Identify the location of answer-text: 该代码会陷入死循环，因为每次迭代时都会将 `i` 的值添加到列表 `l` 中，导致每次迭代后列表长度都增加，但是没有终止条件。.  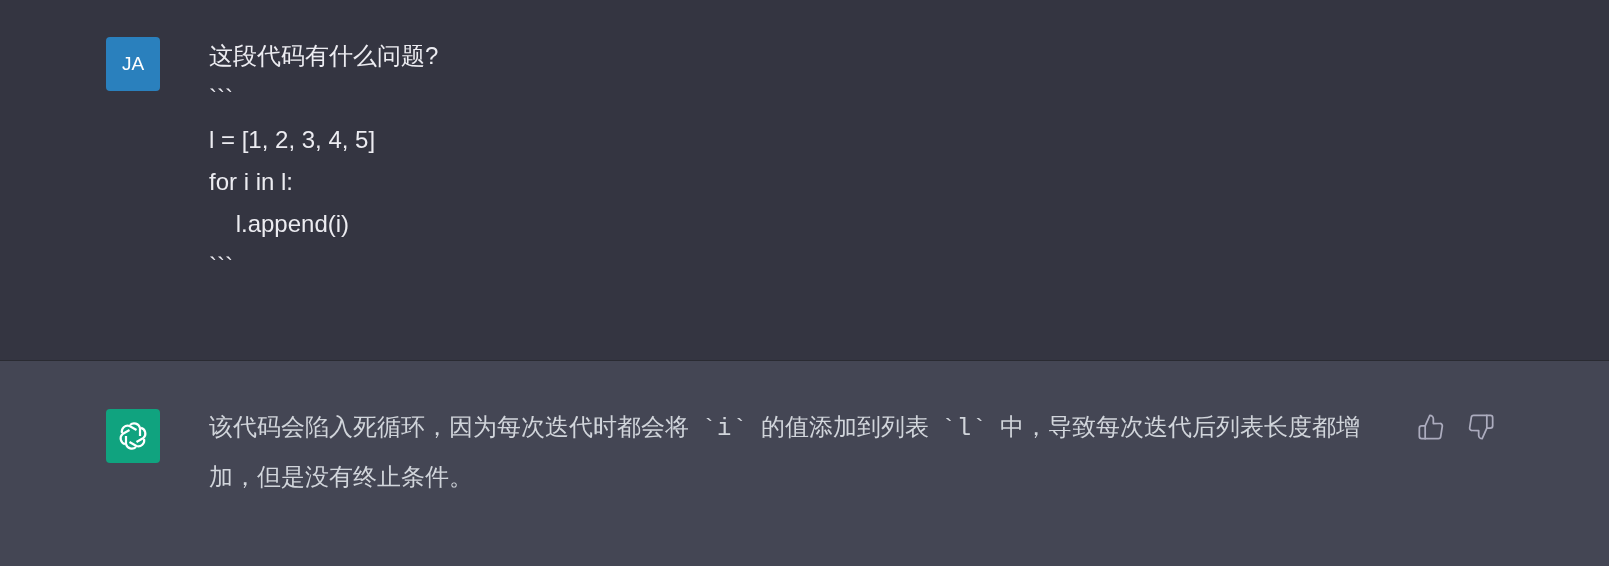
(785, 452).